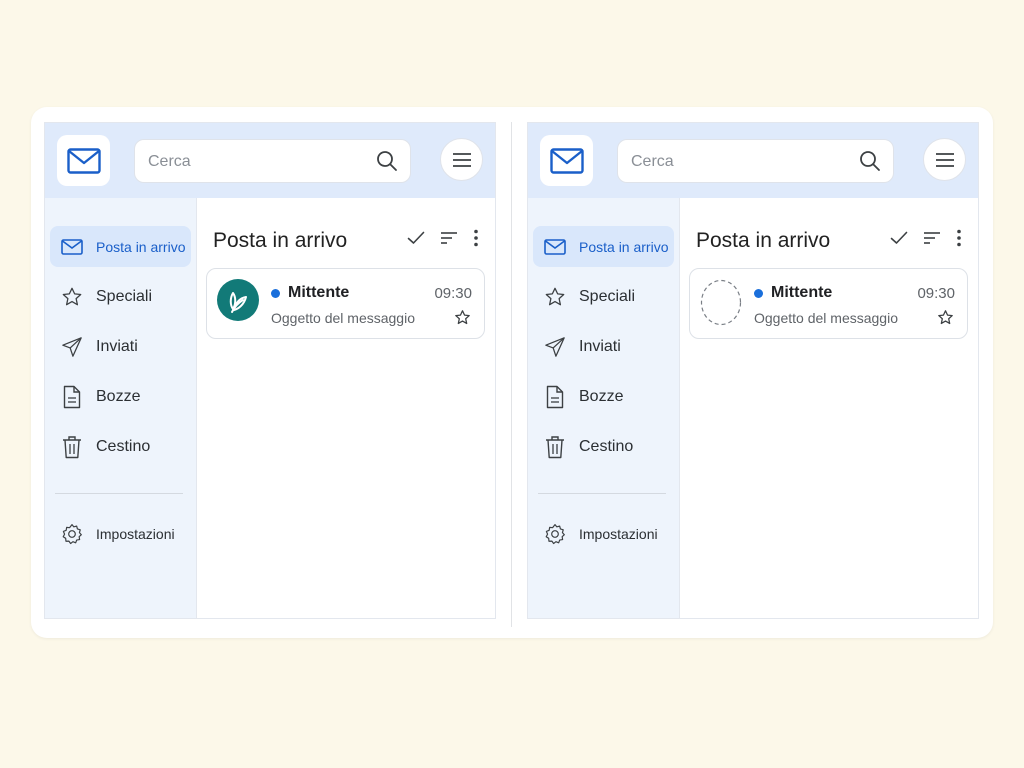  Describe the element at coordinates (511, 374) in the screenshot. I see `center-divider` at that location.